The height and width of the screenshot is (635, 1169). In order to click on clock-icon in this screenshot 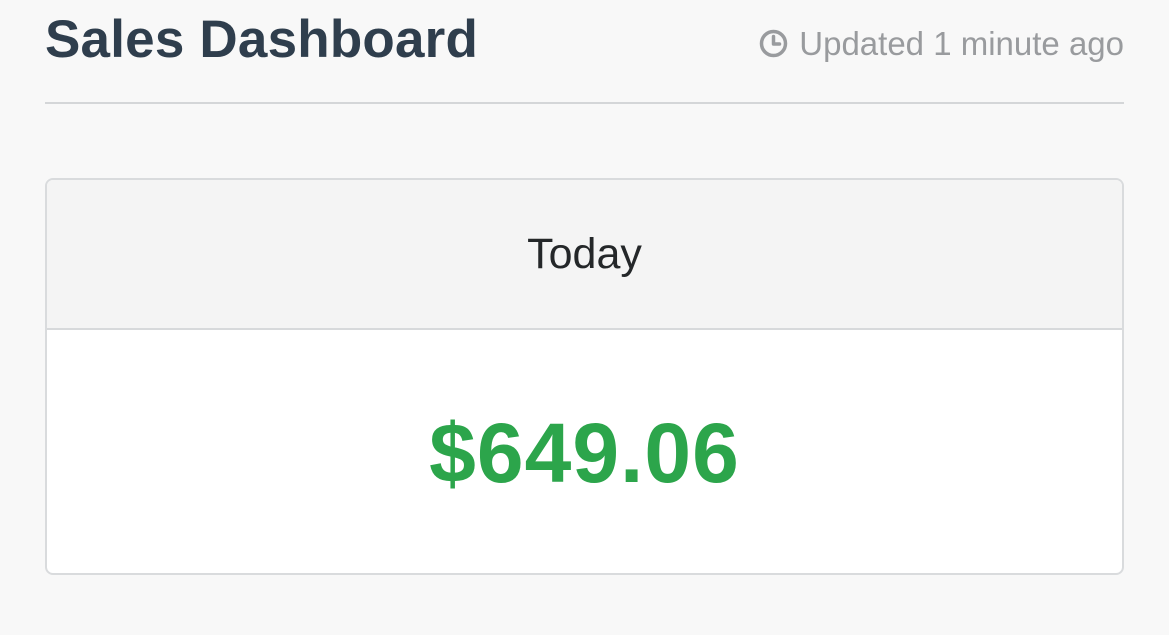, I will do `click(773, 43)`.